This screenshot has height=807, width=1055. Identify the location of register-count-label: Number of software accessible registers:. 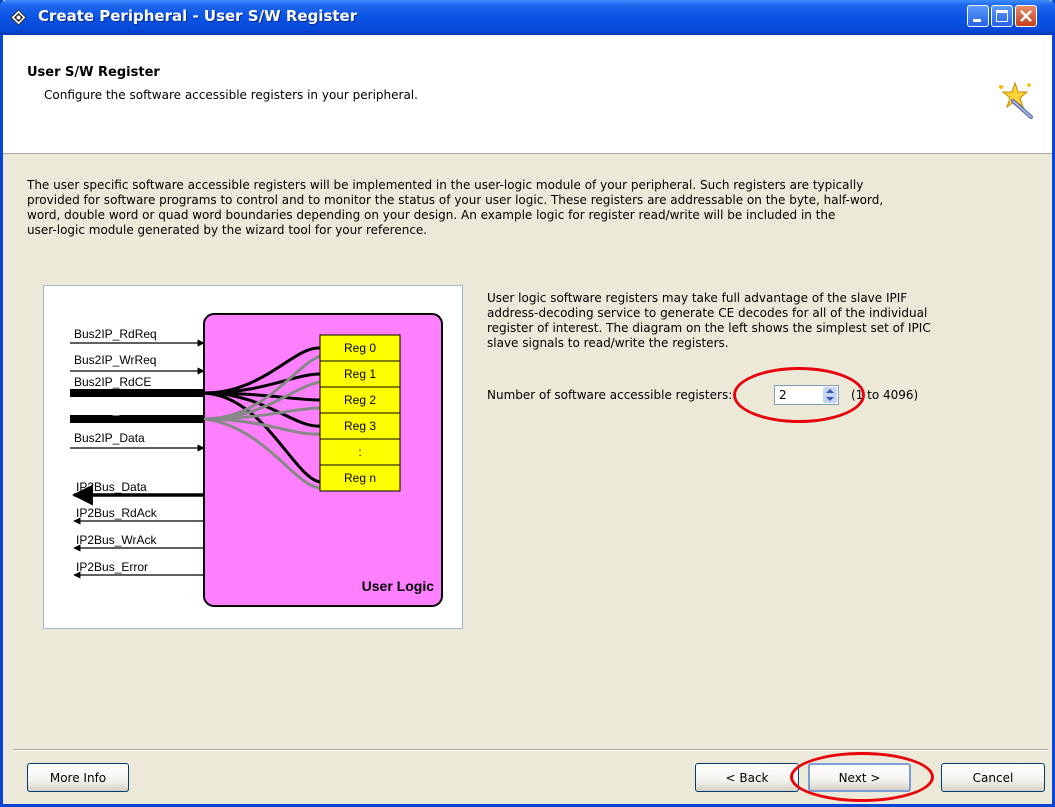
(610, 395).